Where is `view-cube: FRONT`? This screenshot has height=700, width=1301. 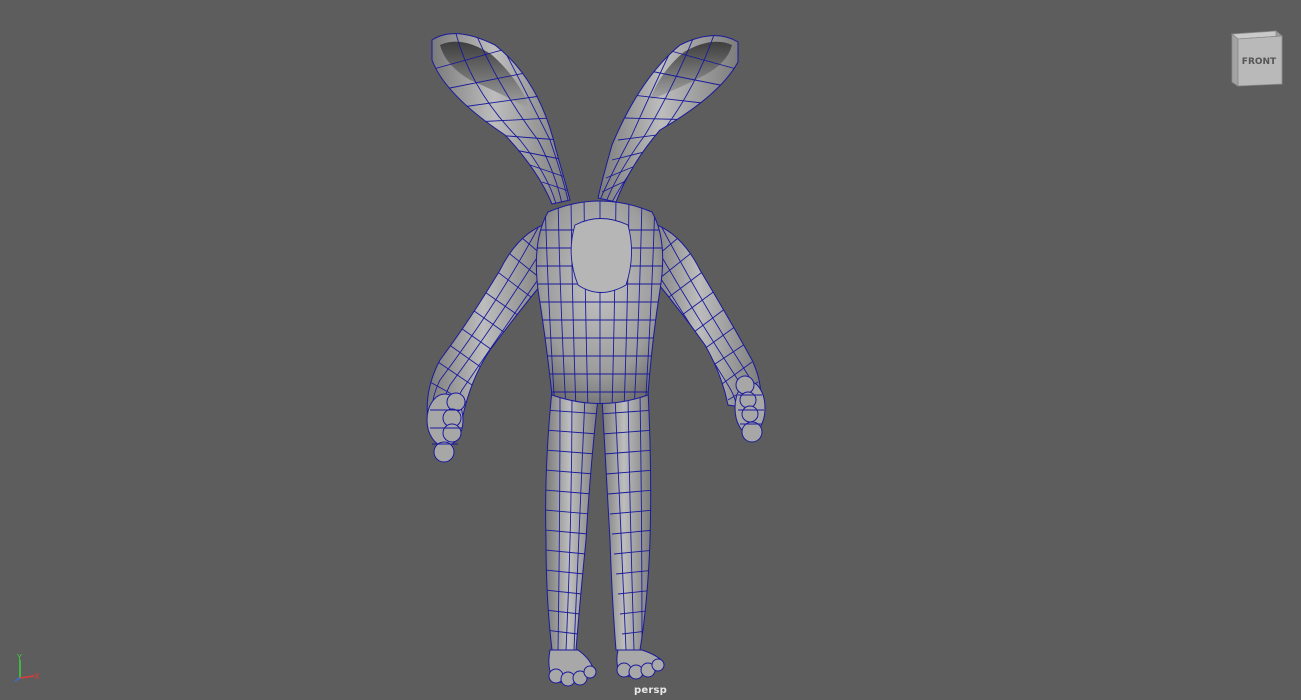
view-cube: FRONT is located at coordinates (1255, 58).